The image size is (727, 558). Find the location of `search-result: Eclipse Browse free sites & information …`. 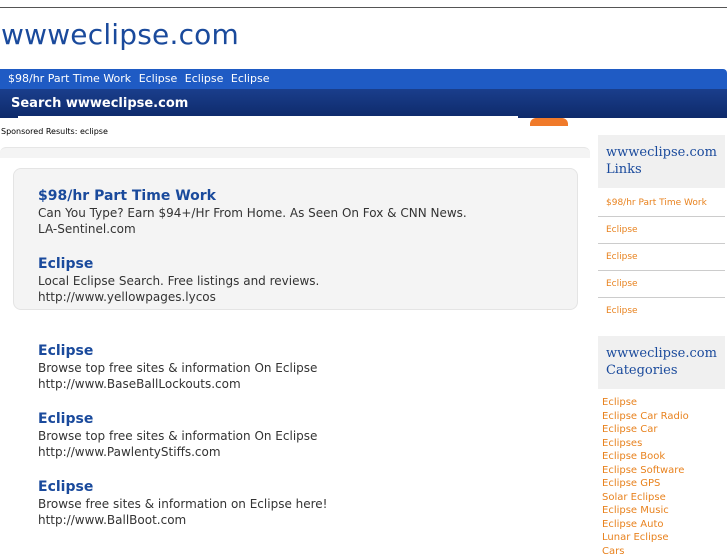

search-result: Eclipse Browse free sites & information … is located at coordinates (183, 503).